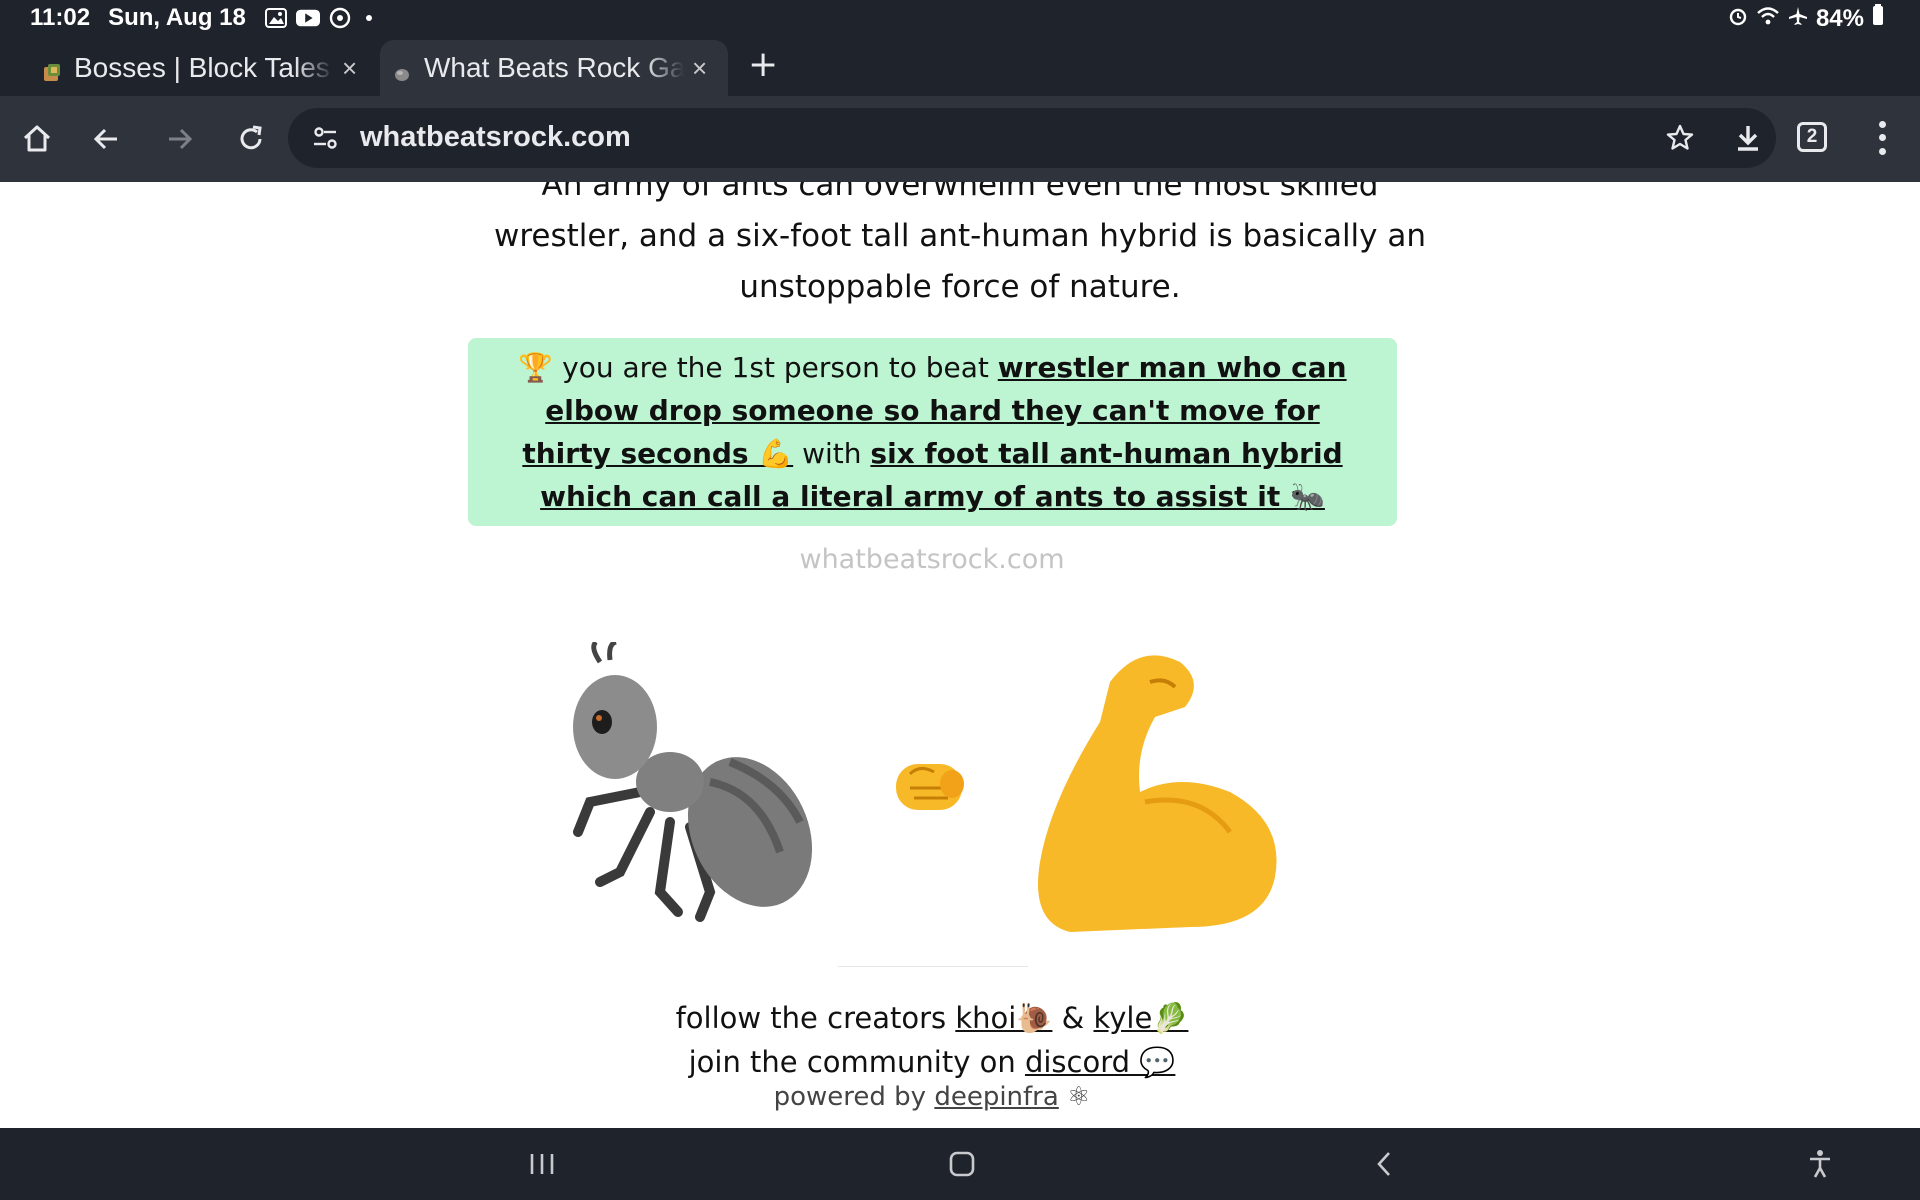 Image resolution: width=1920 pixels, height=1200 pixels. Describe the element at coordinates (1748, 138) in the screenshot. I see `download-icon` at that location.